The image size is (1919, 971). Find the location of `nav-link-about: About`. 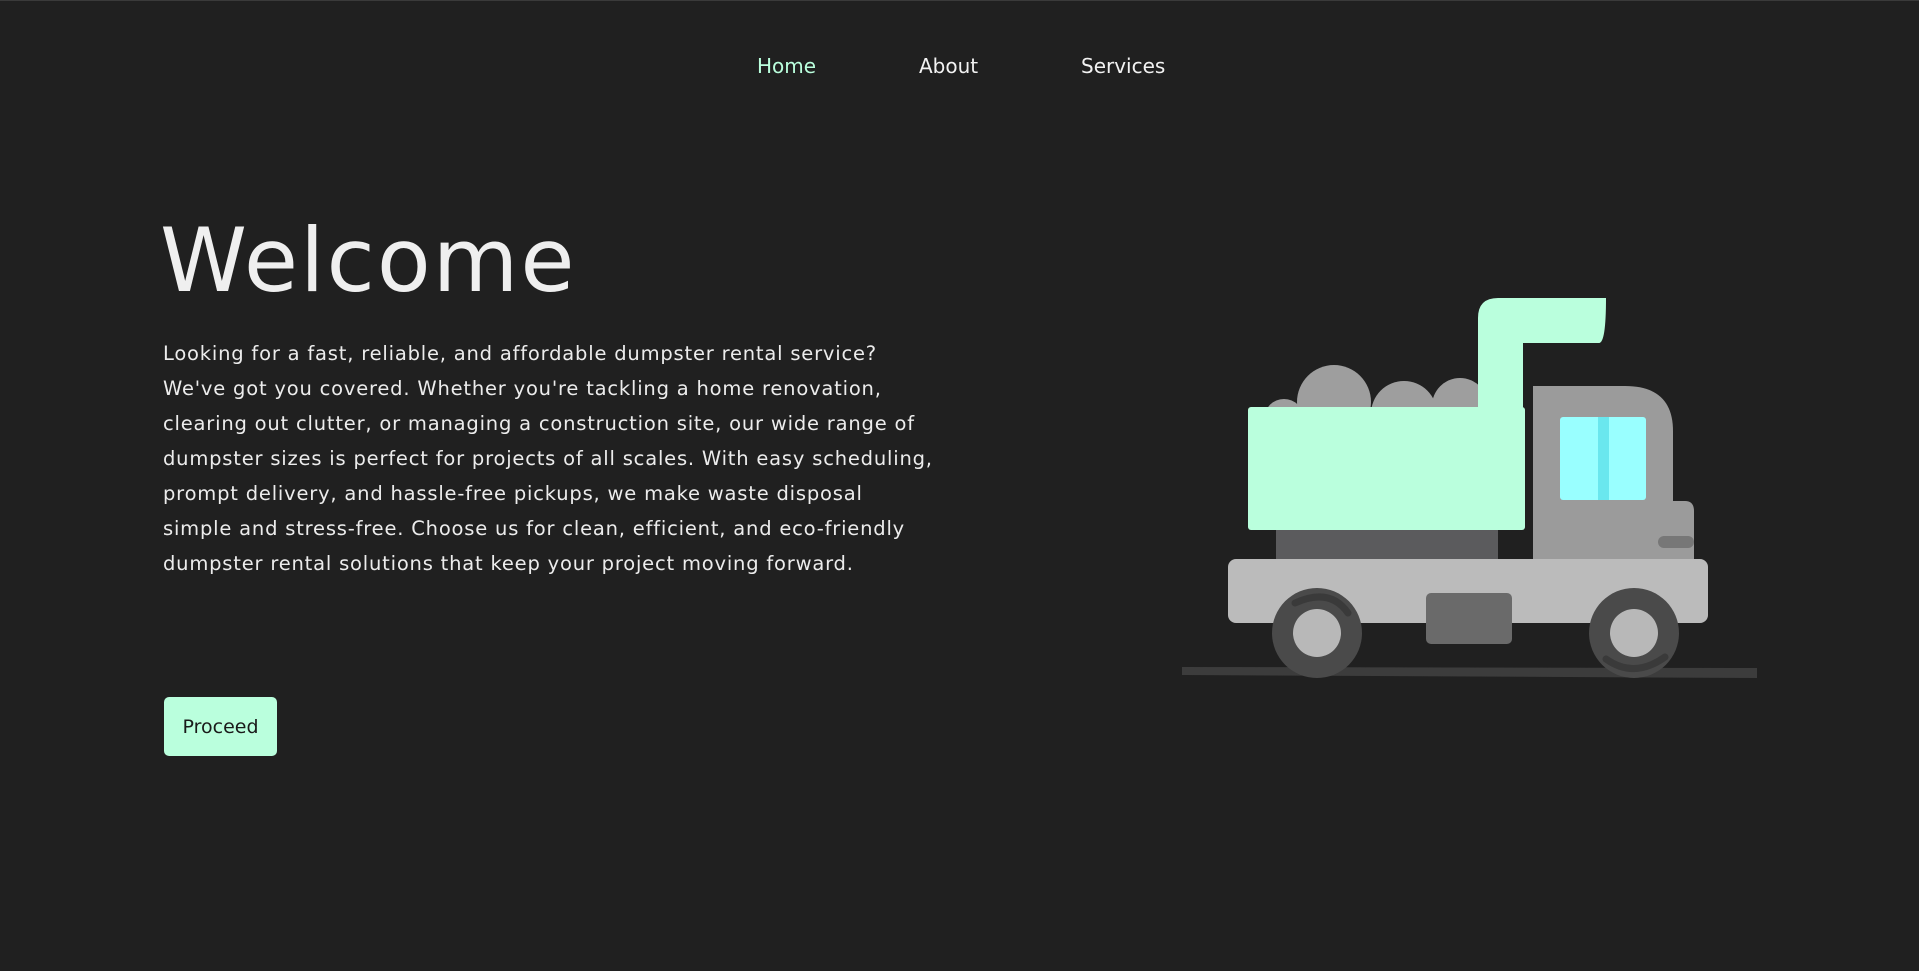

nav-link-about: About is located at coordinates (948, 66).